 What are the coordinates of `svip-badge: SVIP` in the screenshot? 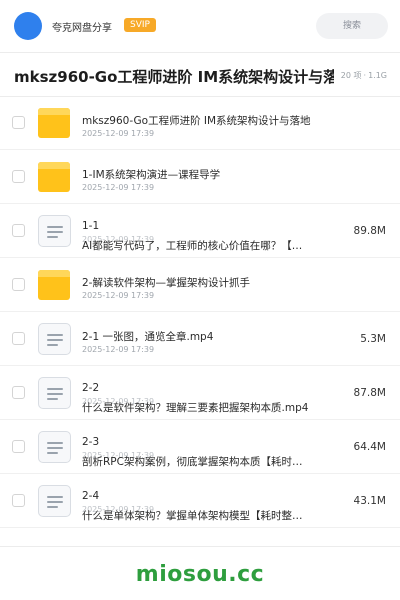 It's located at (140, 25).